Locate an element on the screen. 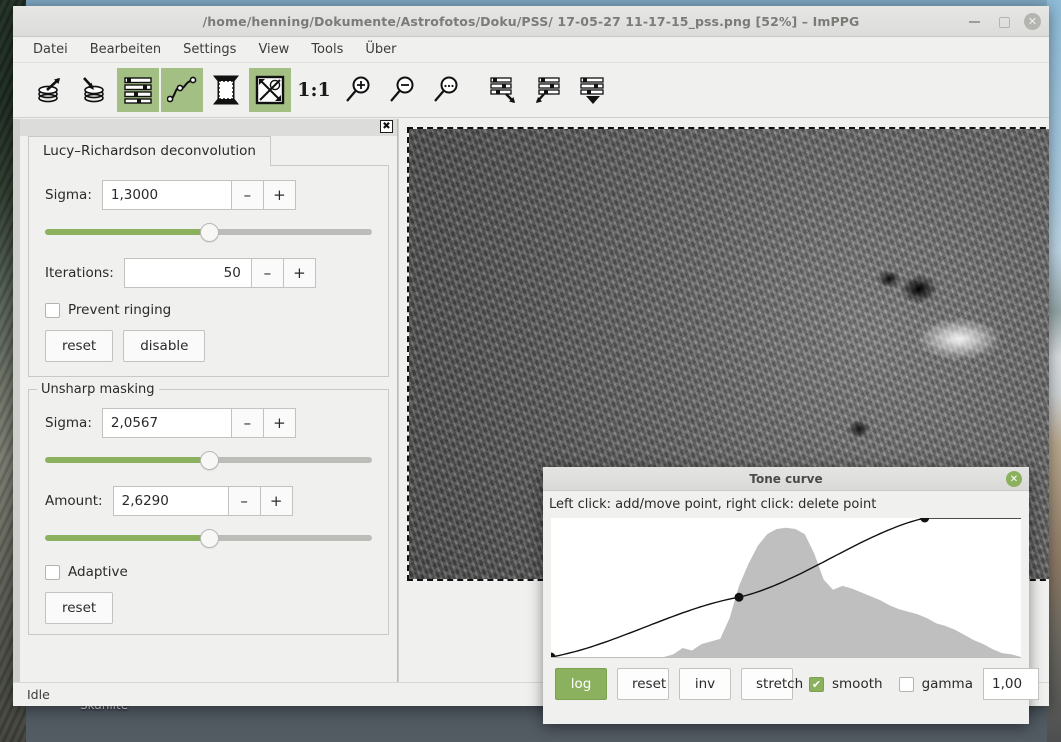  menu-item-tools: Tools is located at coordinates (327, 49).